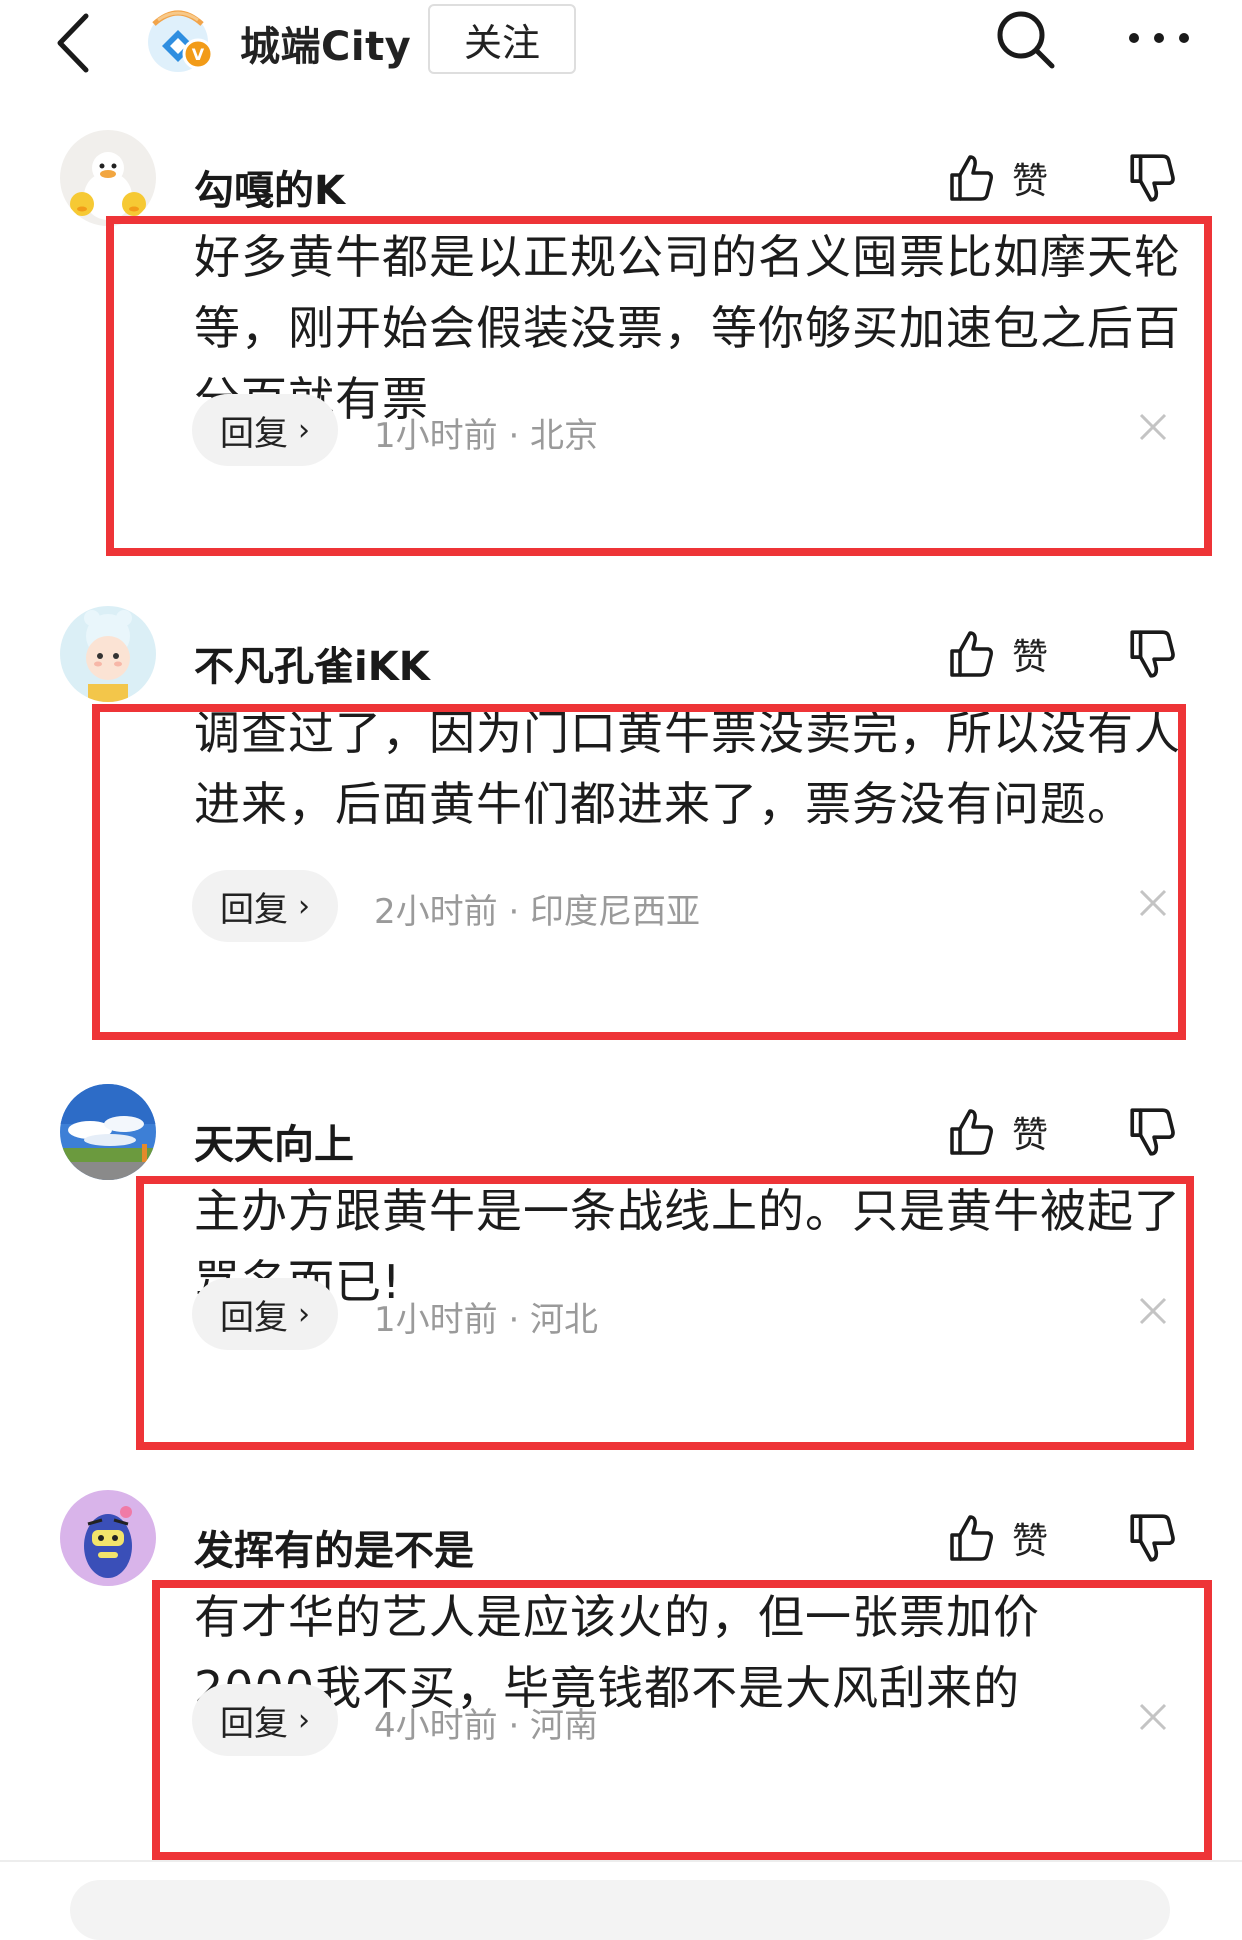 The height and width of the screenshot is (1940, 1242). What do you see at coordinates (274, 1141) in the screenshot?
I see `username: 天天向上` at bounding box center [274, 1141].